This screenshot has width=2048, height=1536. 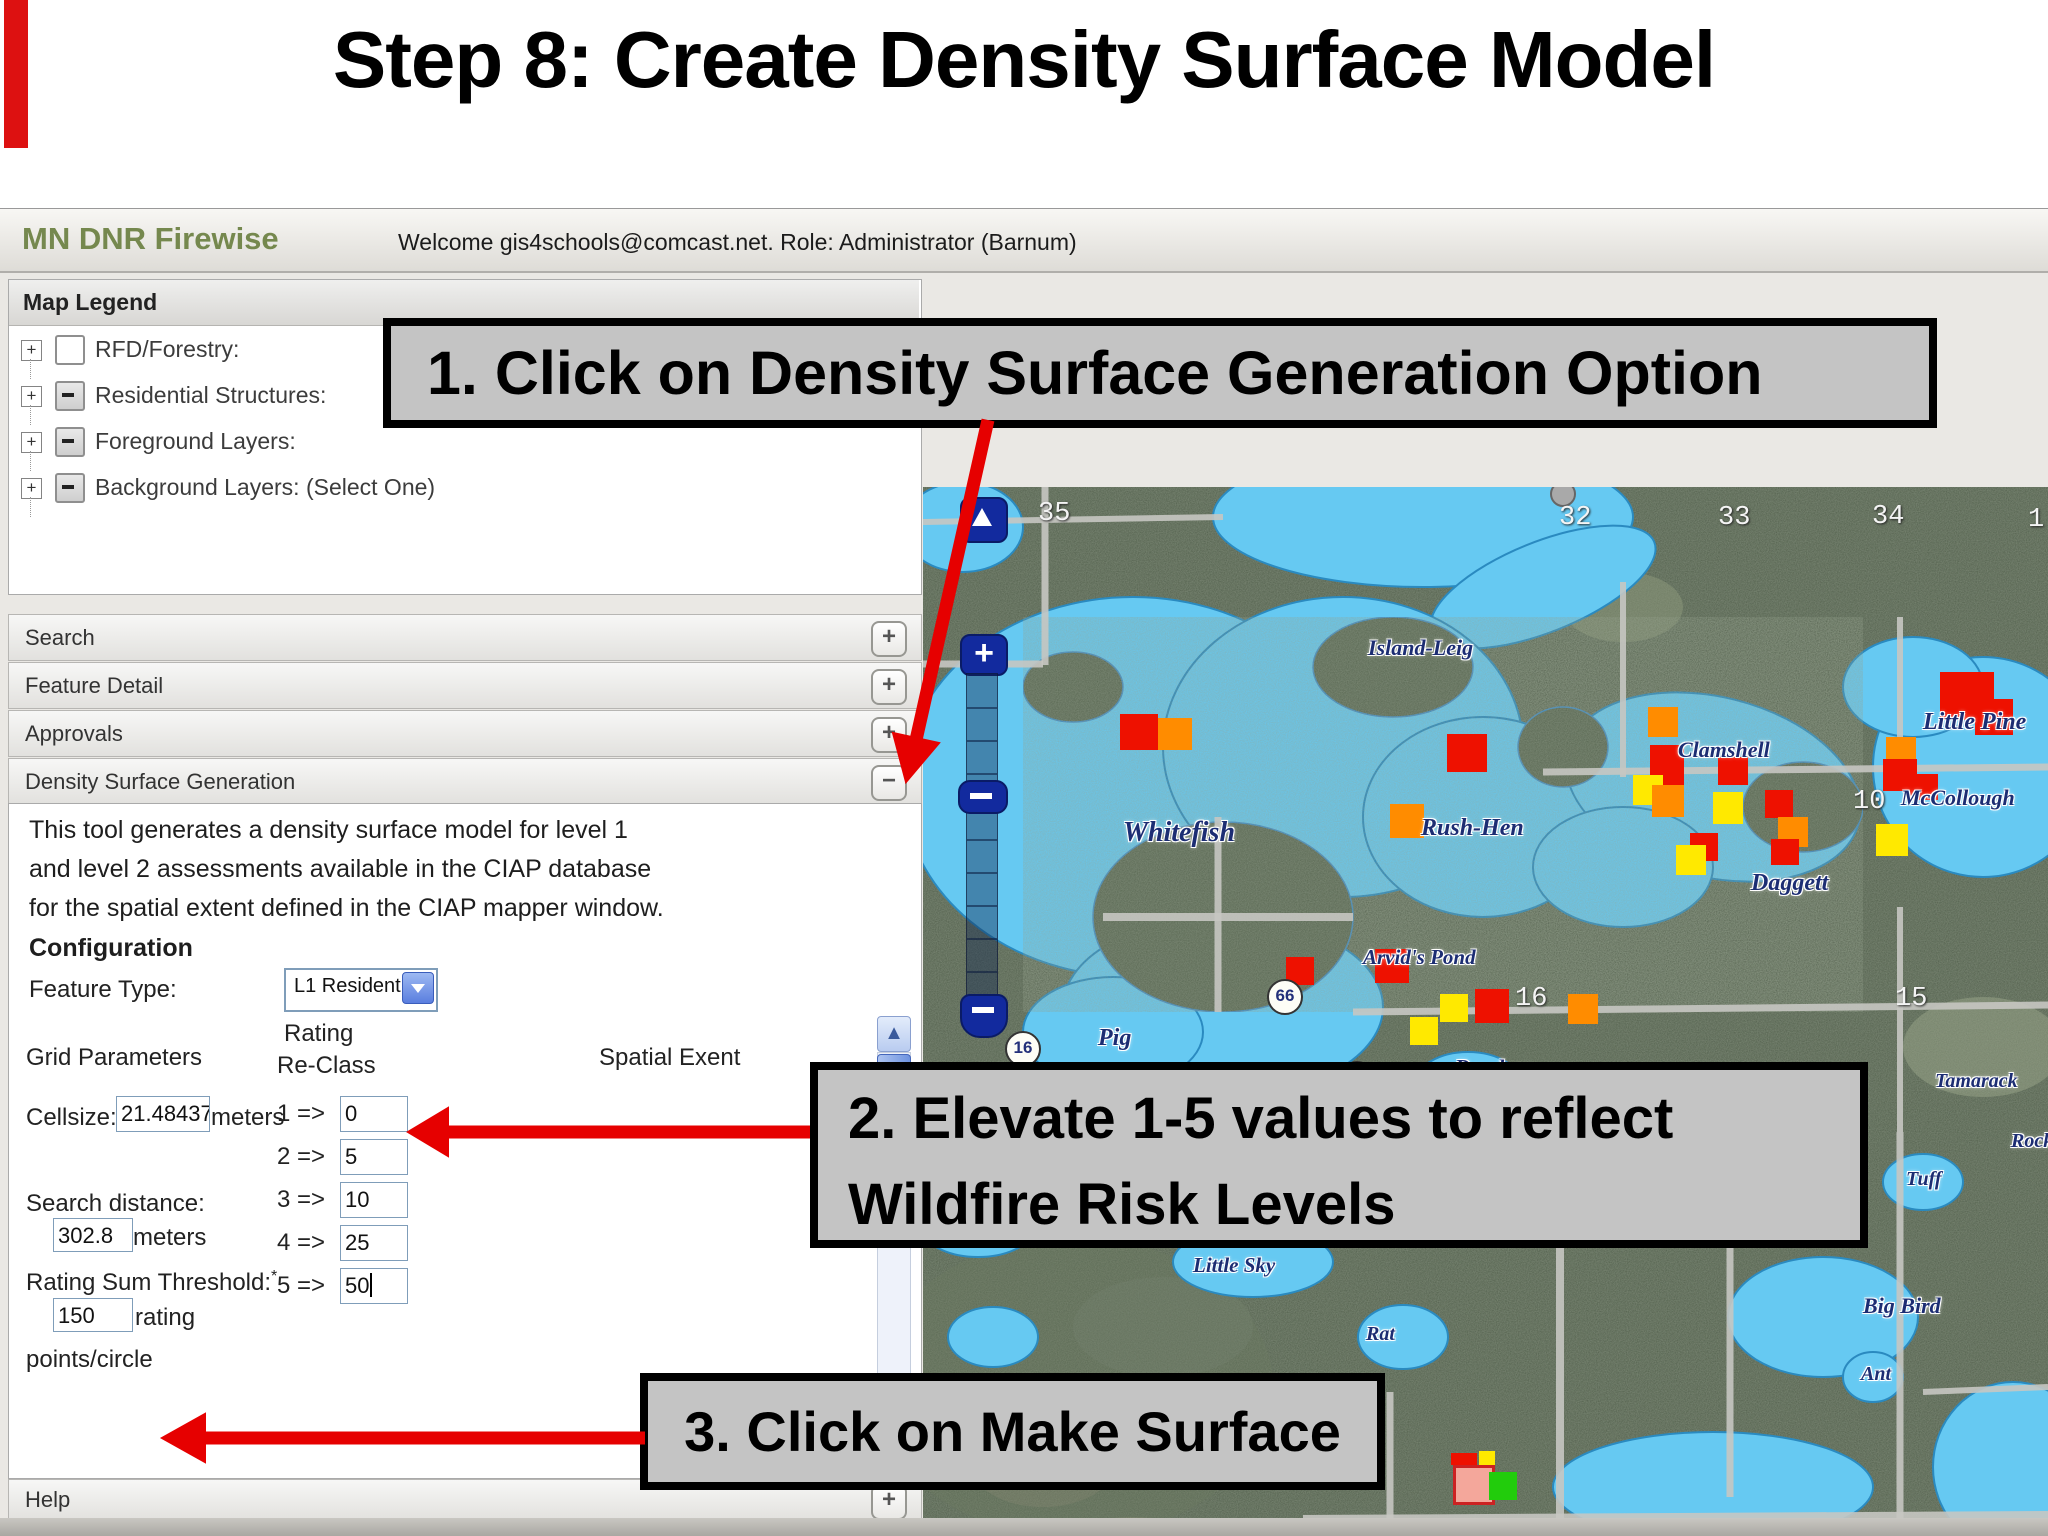 What do you see at coordinates (111, 948) in the screenshot?
I see `configuration-heading: Configuration` at bounding box center [111, 948].